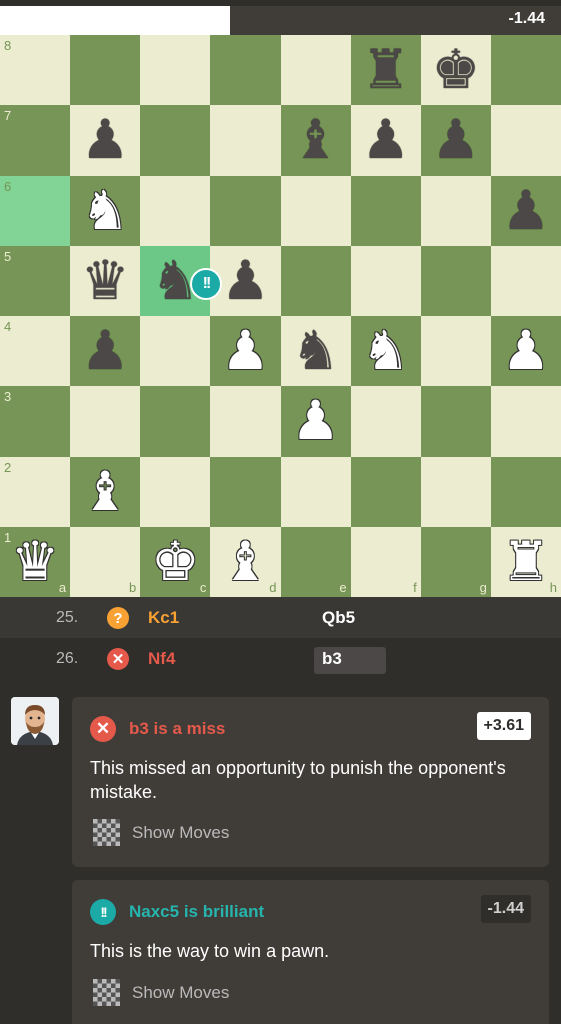 The height and width of the screenshot is (1024, 561). I want to click on square-f1: f, so click(385, 561).